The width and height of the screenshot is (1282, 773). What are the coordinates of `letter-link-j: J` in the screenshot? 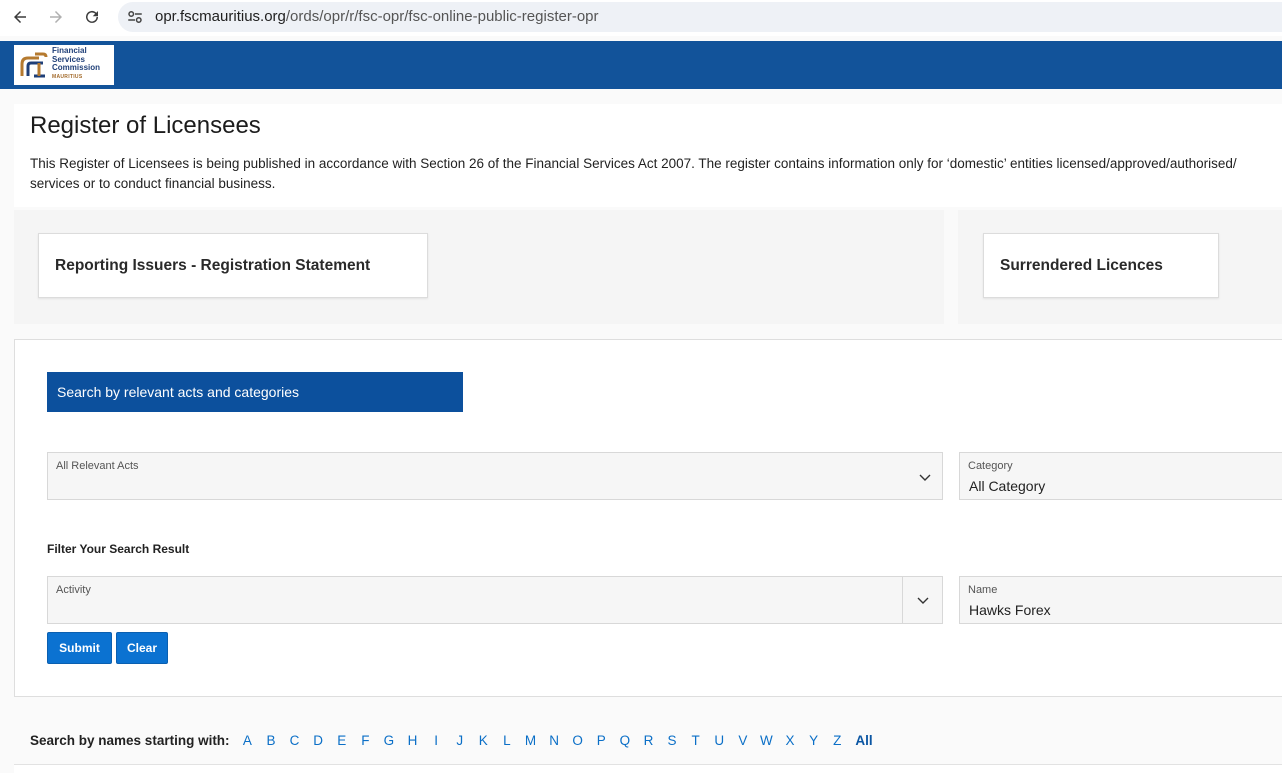 It's located at (460, 740).